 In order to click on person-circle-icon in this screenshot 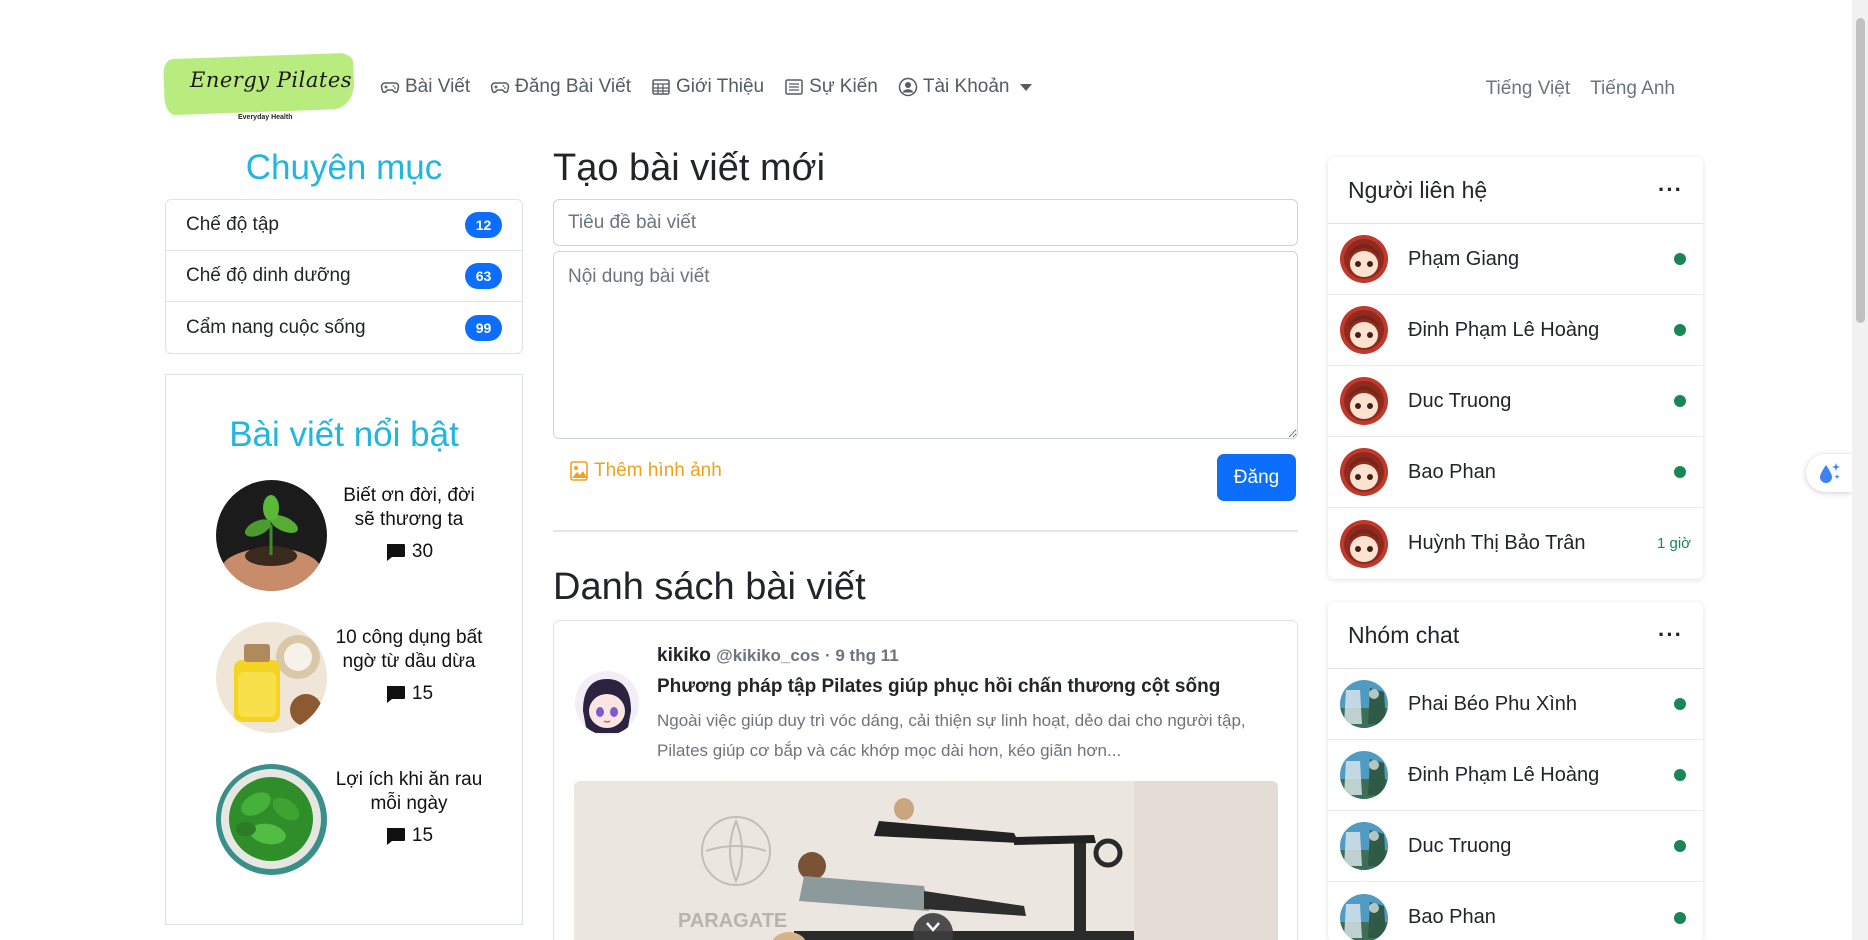, I will do `click(908, 87)`.